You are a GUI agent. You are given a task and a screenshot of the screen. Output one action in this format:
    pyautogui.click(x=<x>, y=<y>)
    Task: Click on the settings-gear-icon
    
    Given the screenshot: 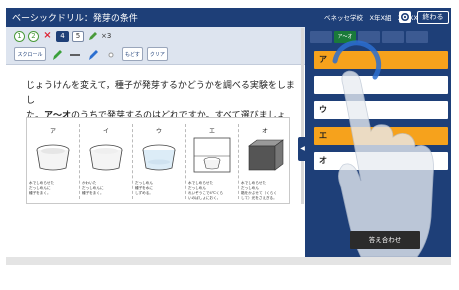 What is the action you would take?
    pyautogui.click(x=405, y=17)
    